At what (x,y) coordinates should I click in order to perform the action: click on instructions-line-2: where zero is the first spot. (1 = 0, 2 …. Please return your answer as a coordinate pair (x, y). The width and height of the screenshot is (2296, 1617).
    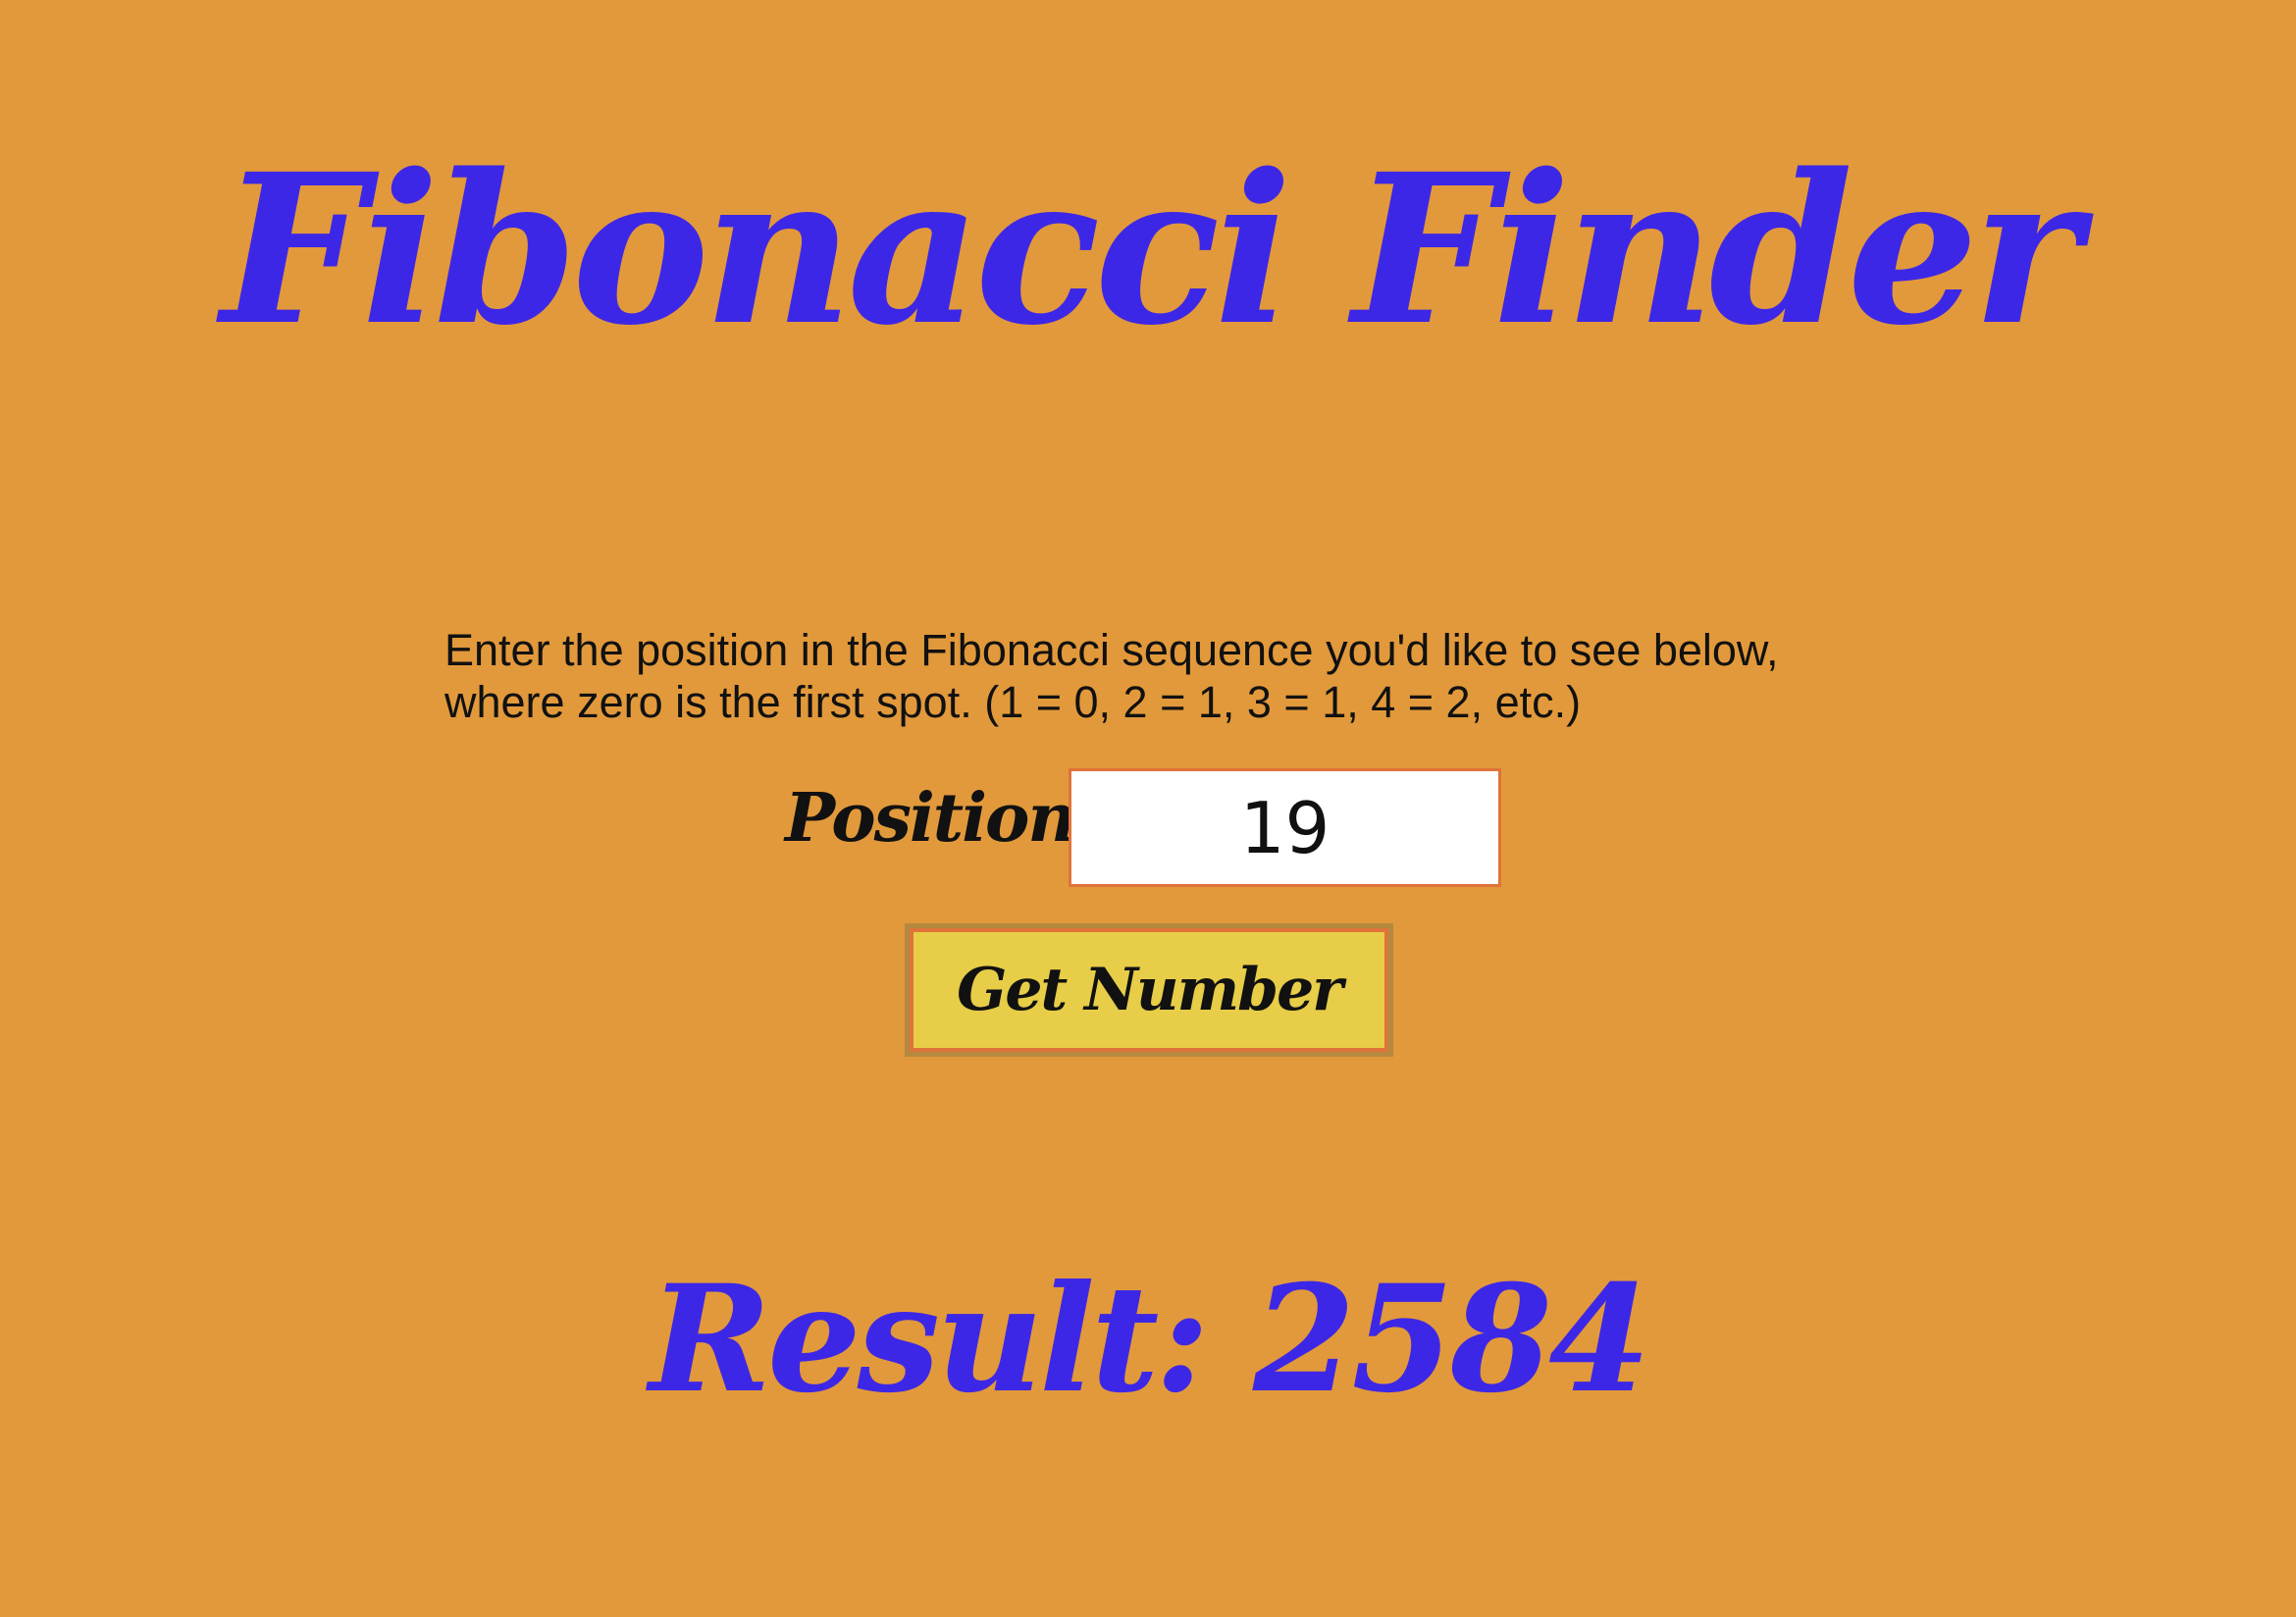
    Looking at the image, I should click on (1013, 702).